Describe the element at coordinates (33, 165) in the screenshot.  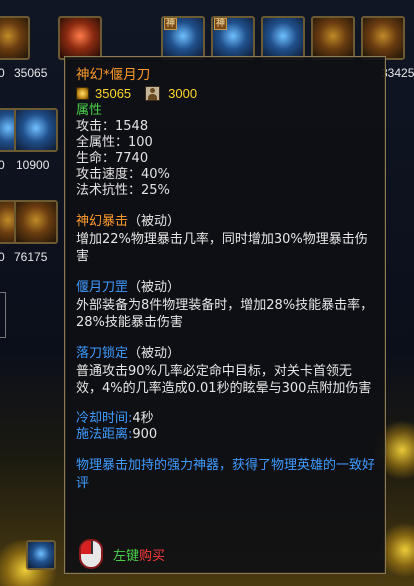
I see `item-price: 10900` at that location.